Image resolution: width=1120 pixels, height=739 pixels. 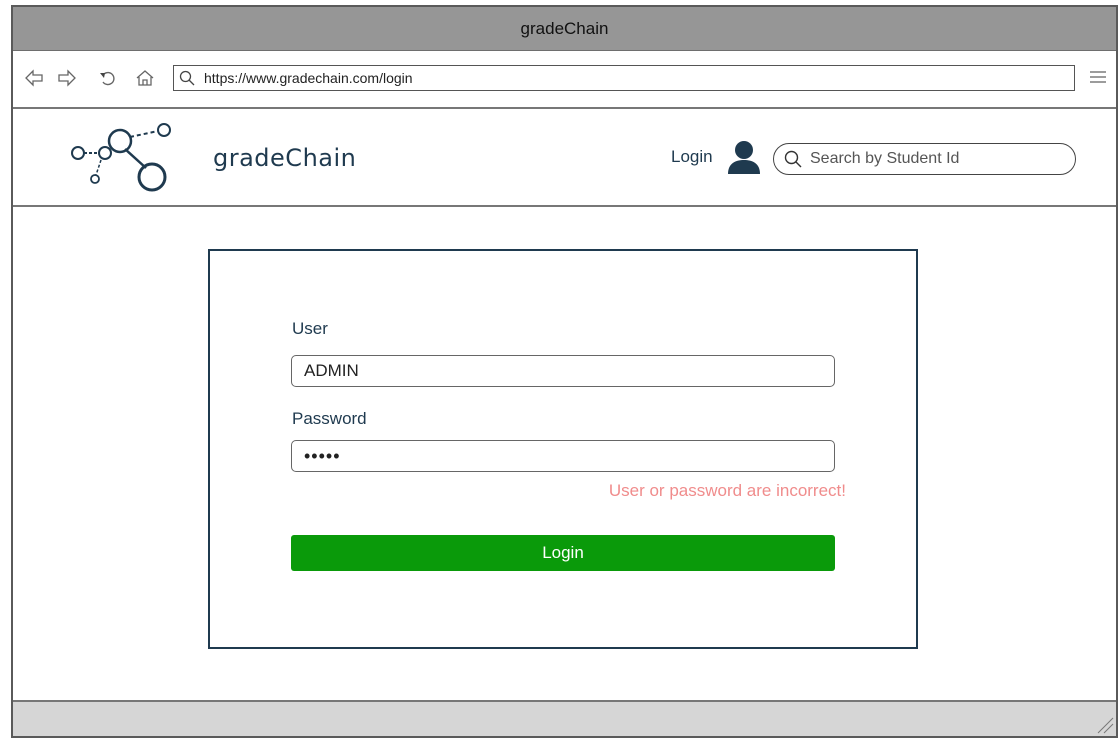 I want to click on password-label: Password, so click(x=329, y=418).